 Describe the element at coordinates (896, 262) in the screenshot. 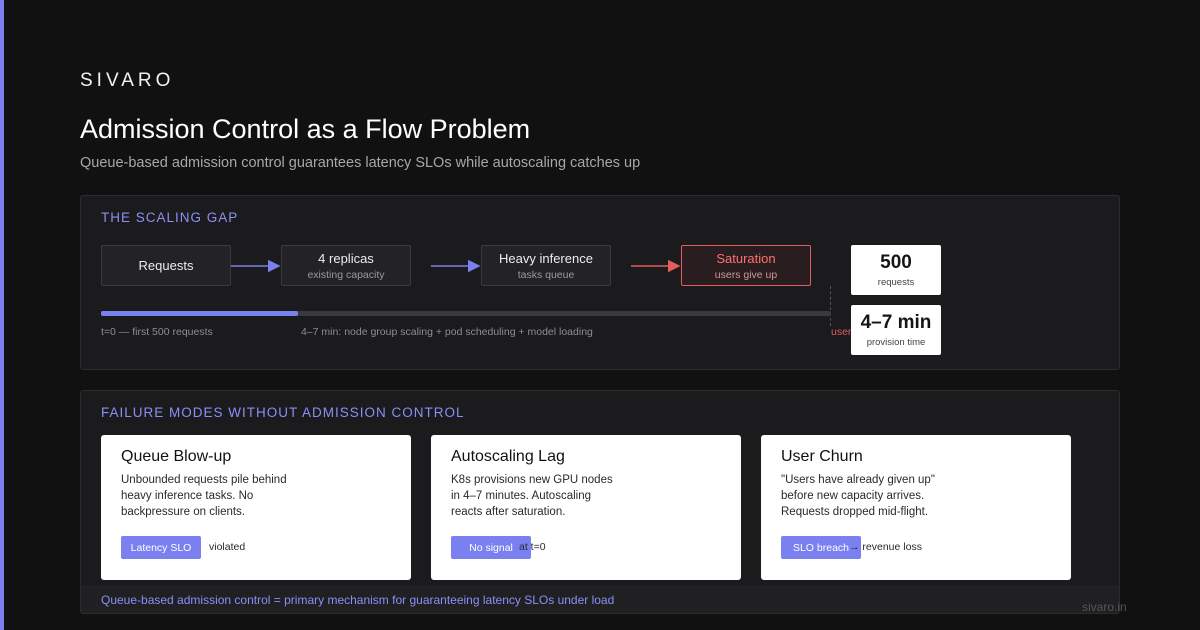

I see `stat-value: 500` at that location.